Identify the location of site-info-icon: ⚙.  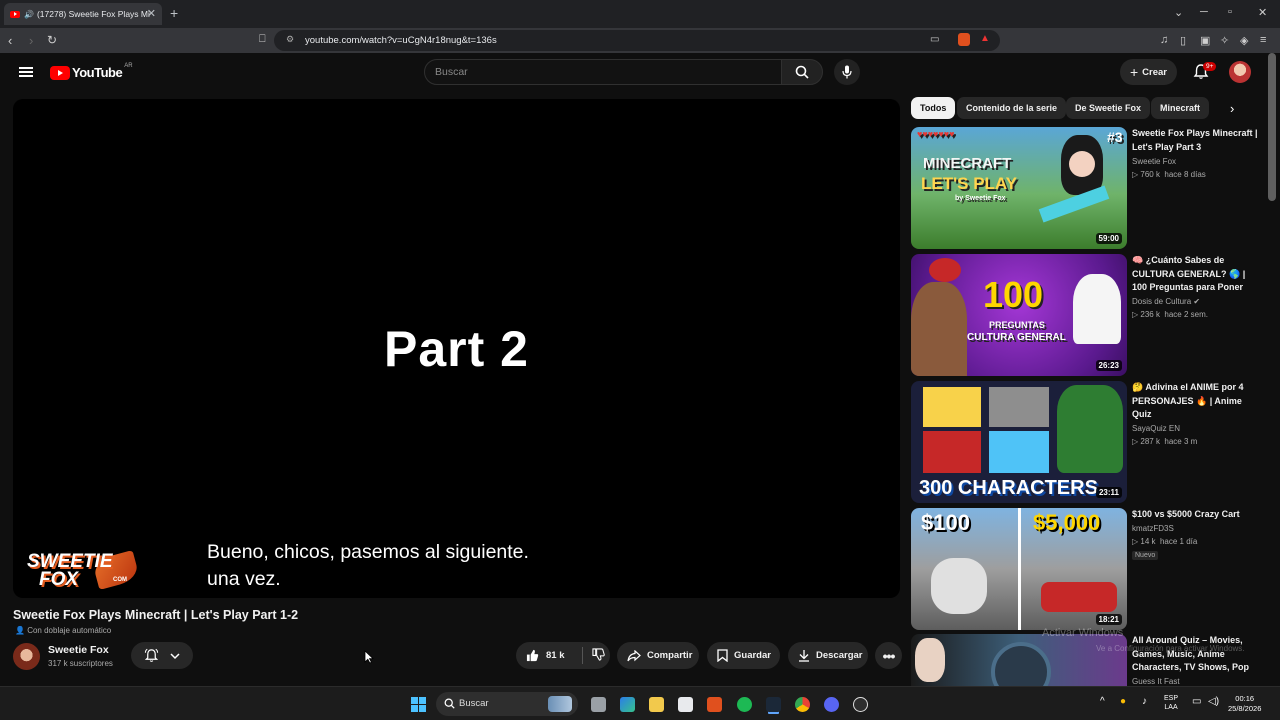
(290, 39).